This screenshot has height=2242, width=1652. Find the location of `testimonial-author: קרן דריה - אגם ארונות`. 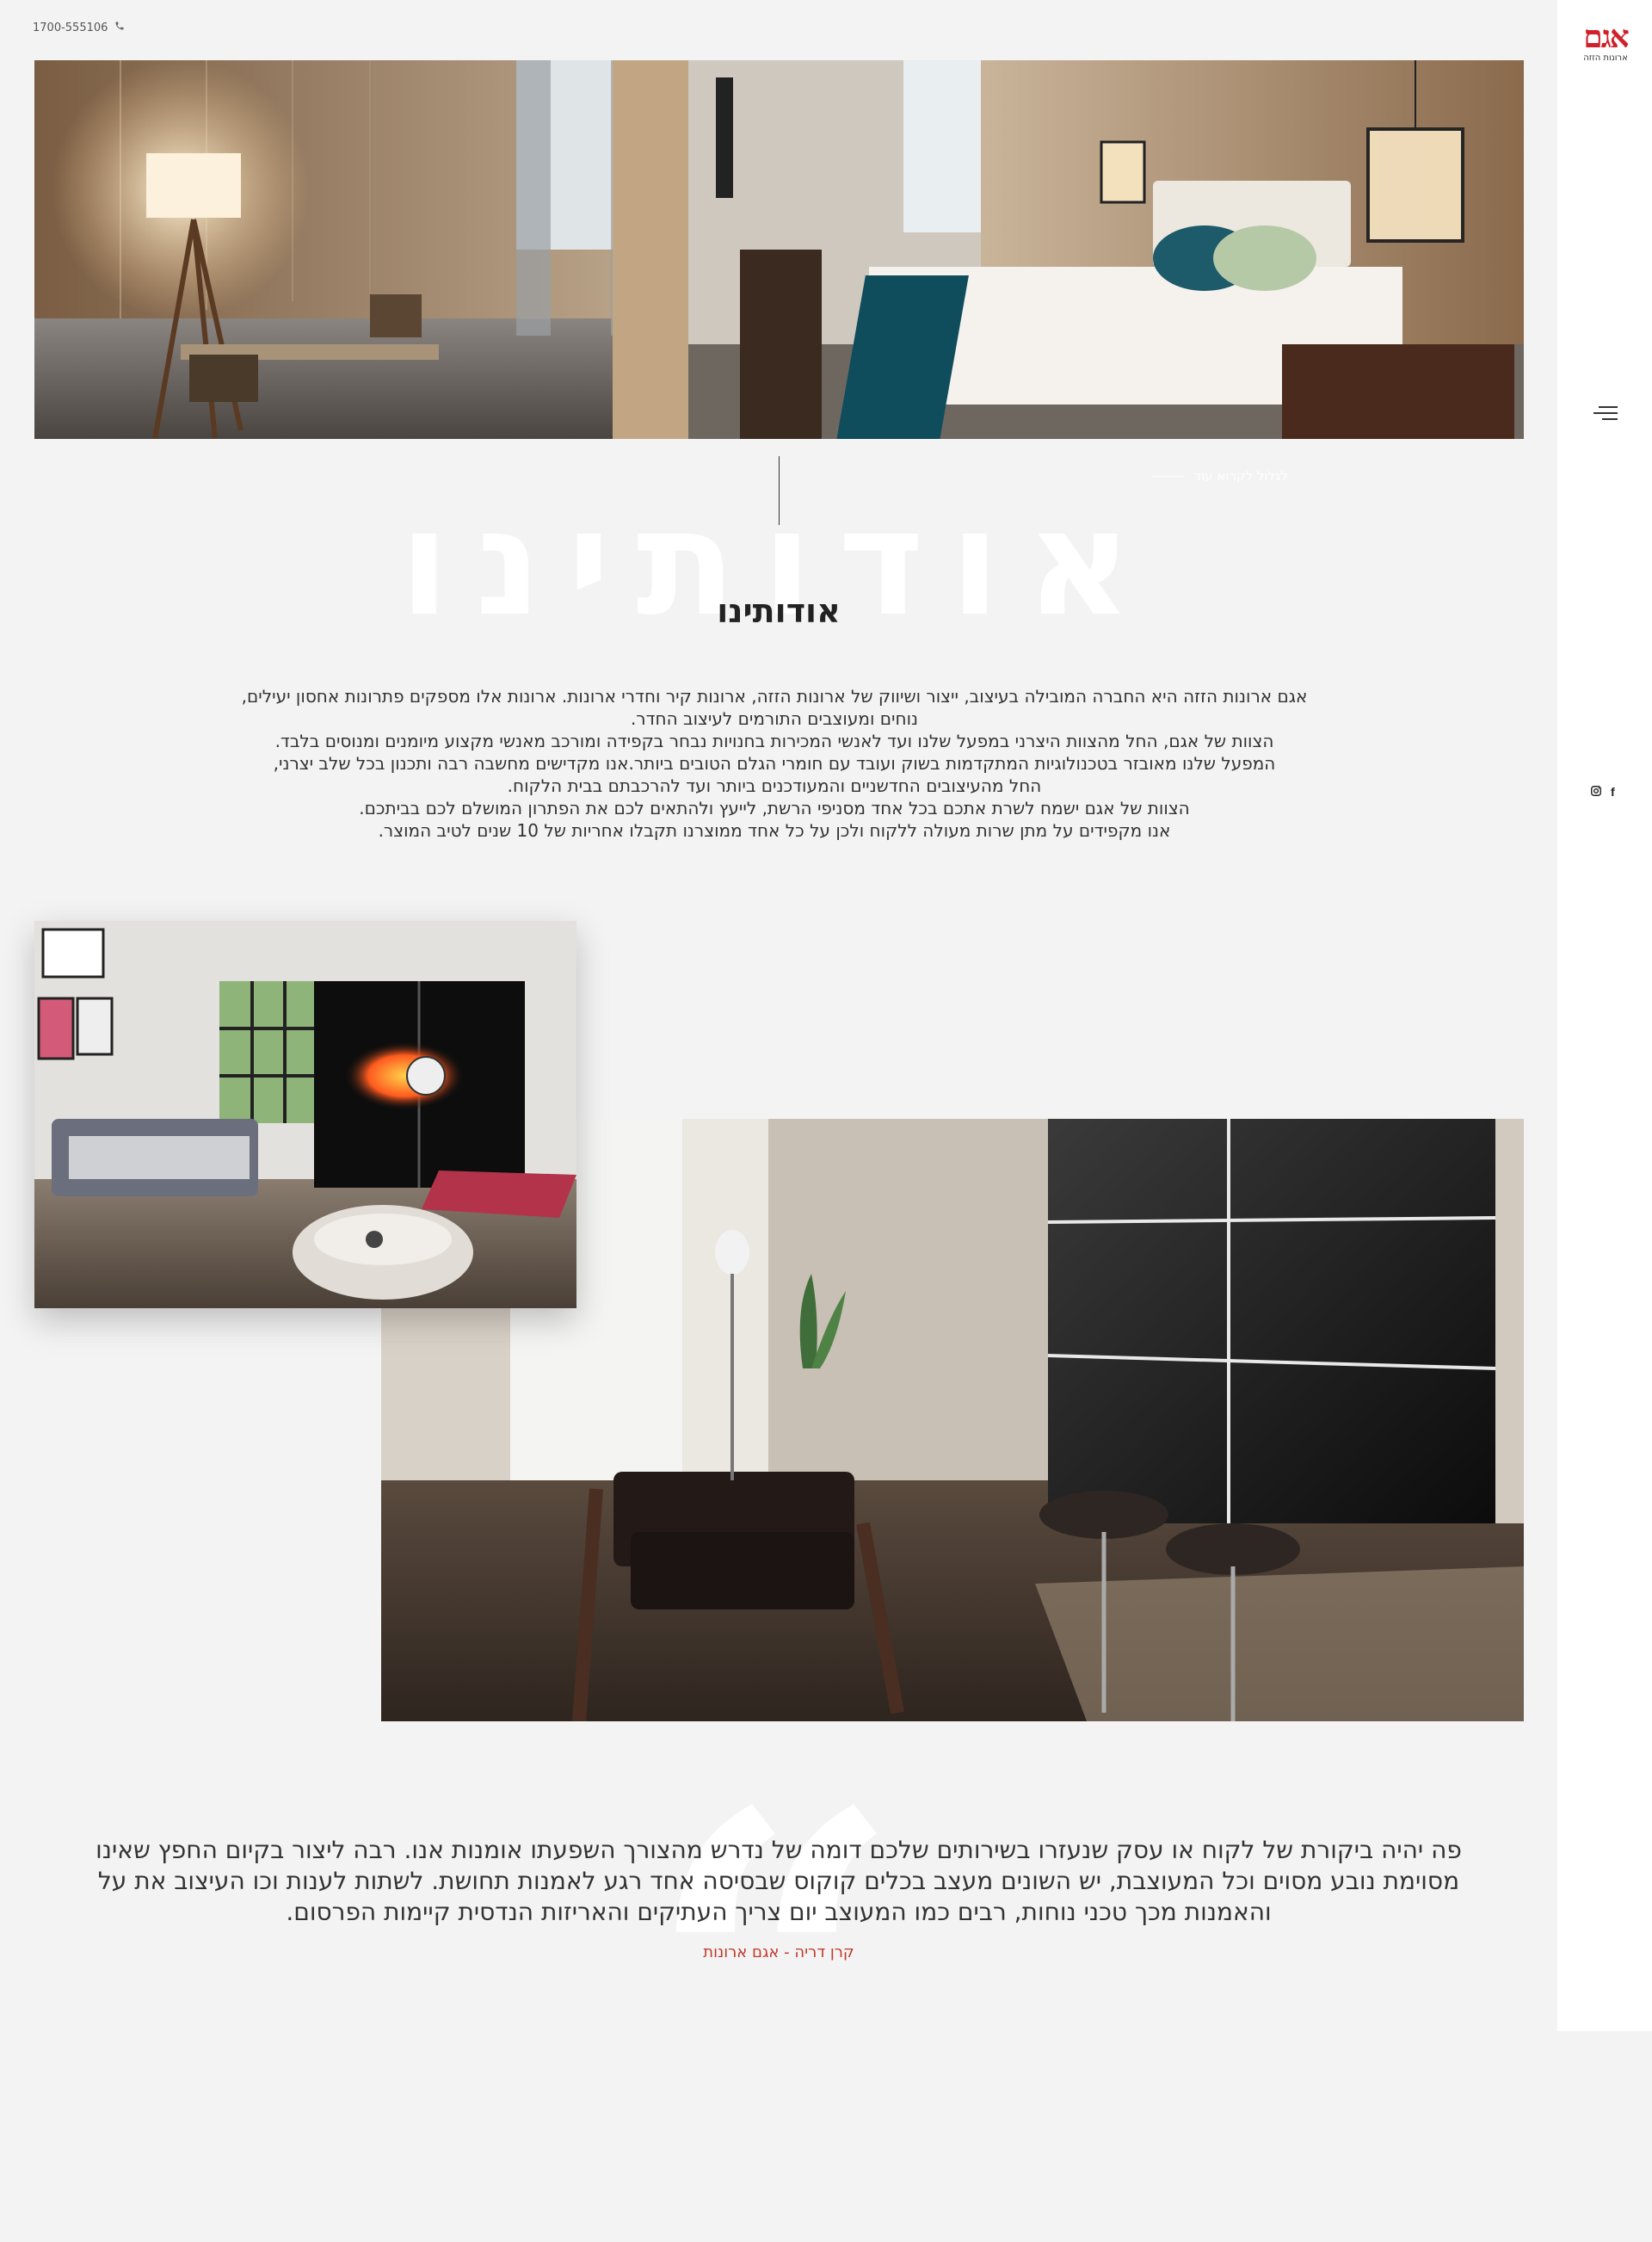

testimonial-author: קרן דריה - אגם ארונות is located at coordinates (778, 1952).